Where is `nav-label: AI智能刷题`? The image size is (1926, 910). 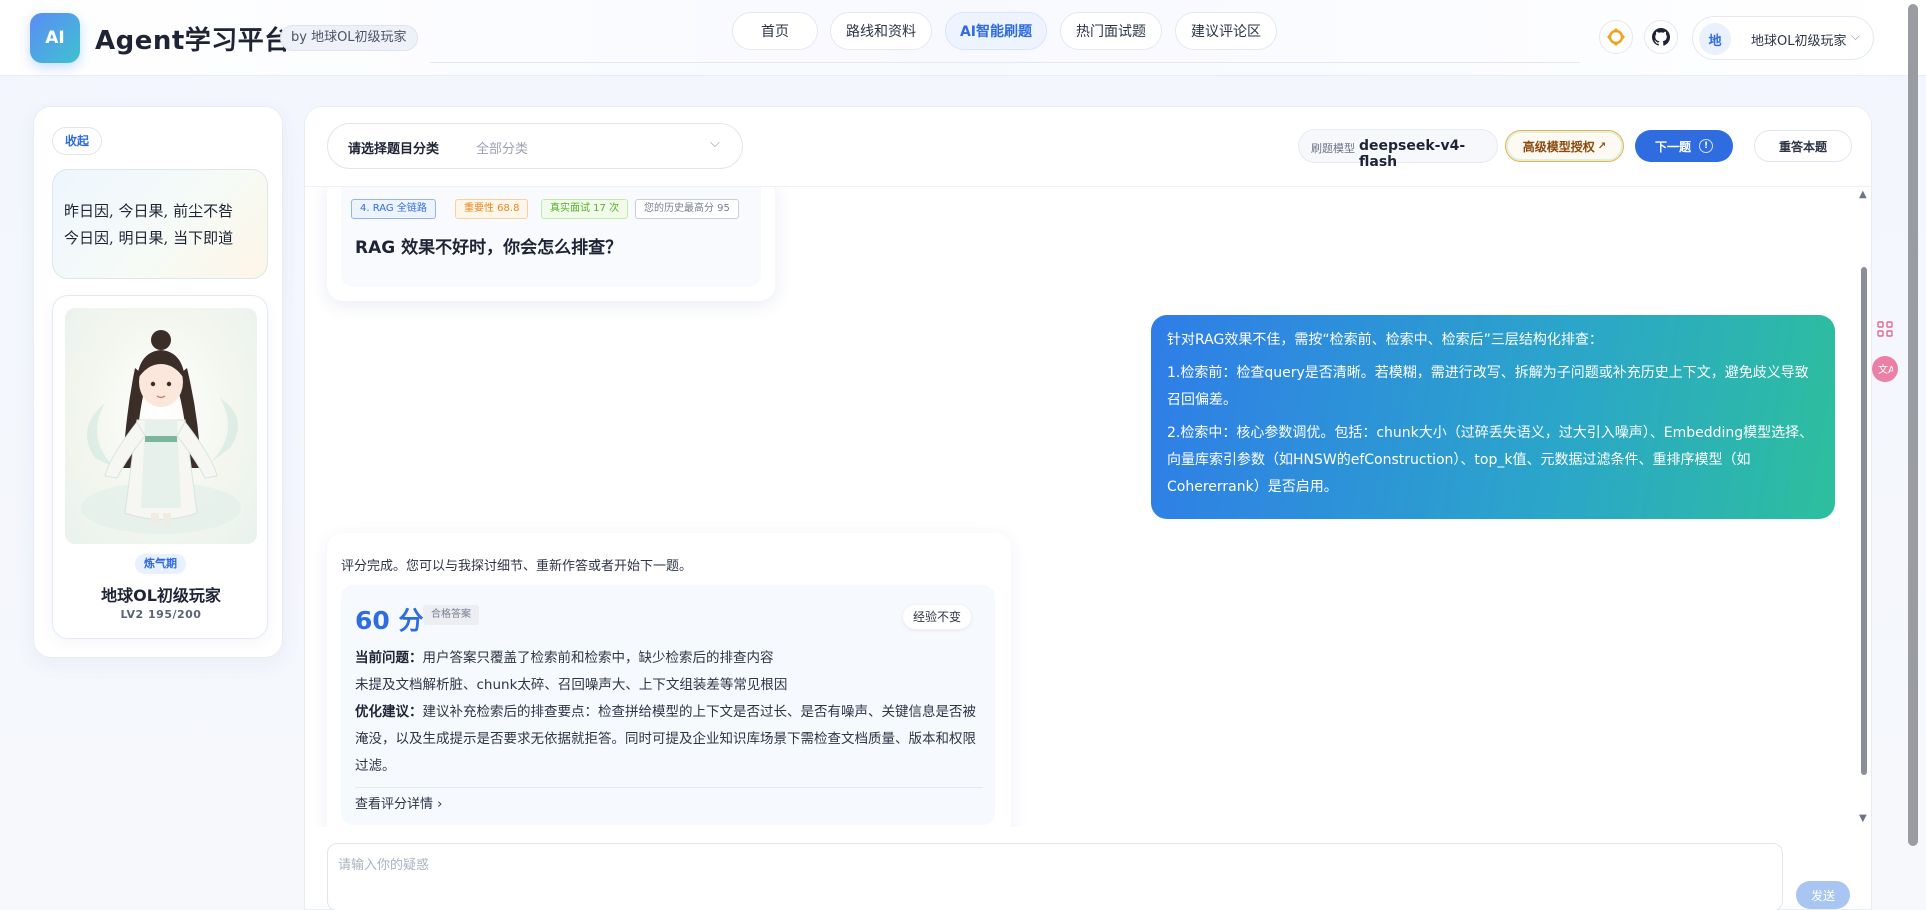 nav-label: AI智能刷题 is located at coordinates (996, 32).